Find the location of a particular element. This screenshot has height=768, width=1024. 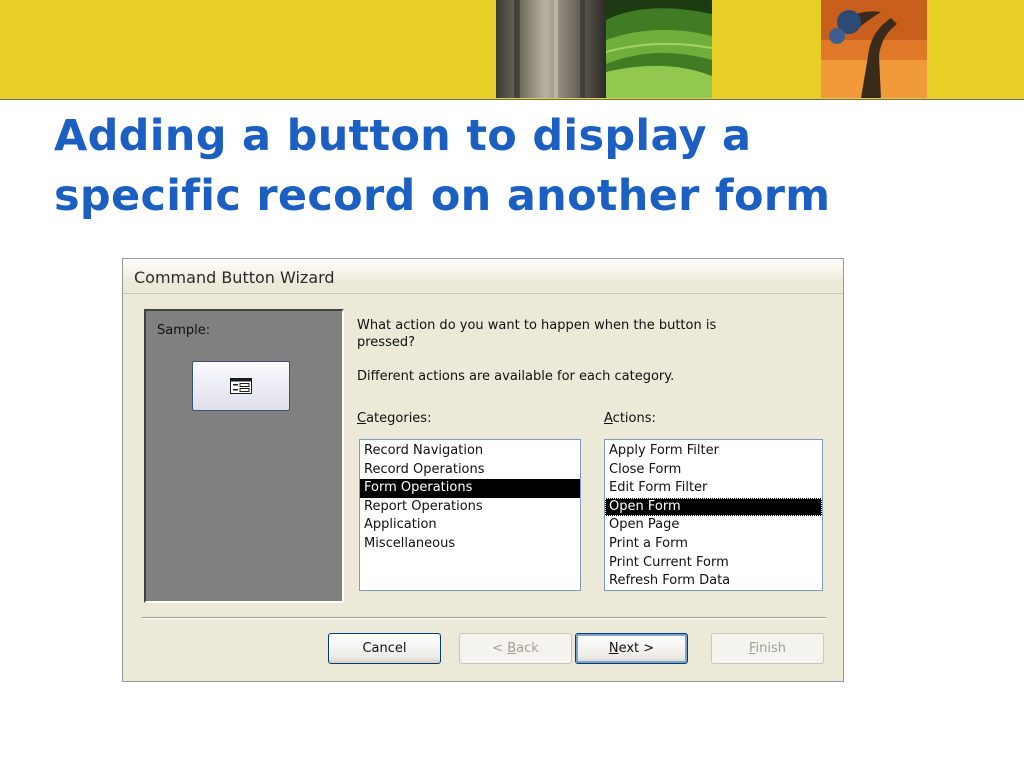

category-list-item: Miscellaneous is located at coordinates (470, 544).